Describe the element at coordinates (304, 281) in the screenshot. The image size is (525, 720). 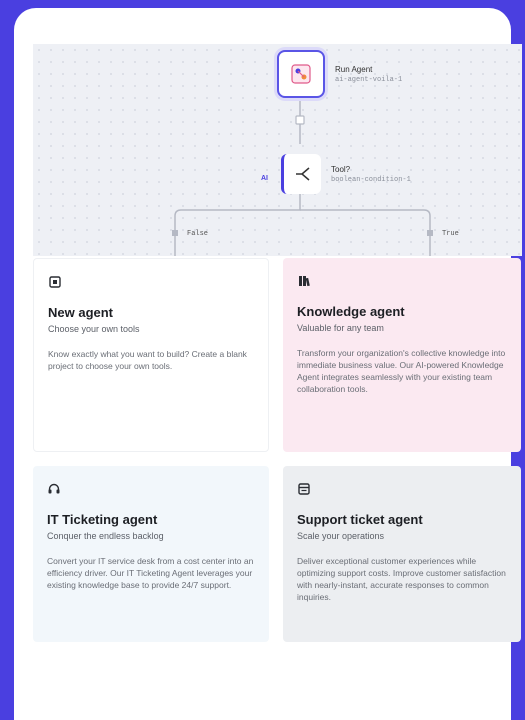
I see `books-icon` at that location.